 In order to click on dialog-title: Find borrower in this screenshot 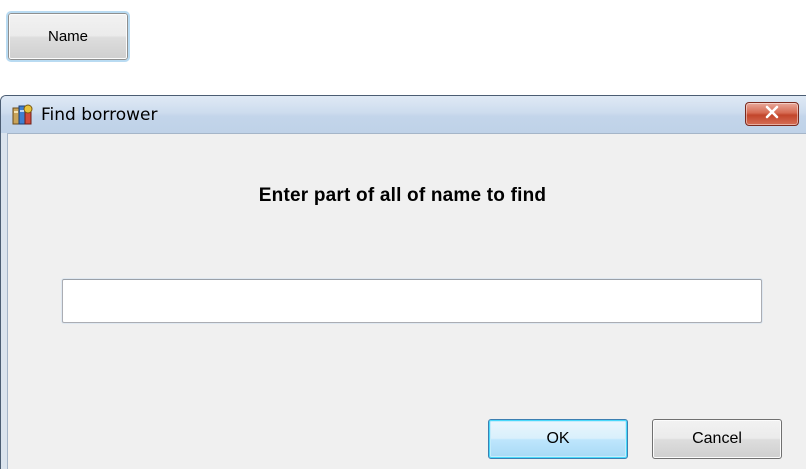, I will do `click(99, 115)`.